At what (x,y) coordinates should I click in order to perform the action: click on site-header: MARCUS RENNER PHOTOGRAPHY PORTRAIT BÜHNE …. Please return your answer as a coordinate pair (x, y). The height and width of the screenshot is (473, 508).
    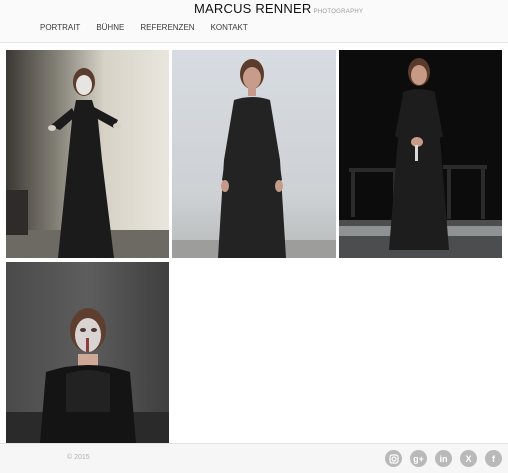
    Looking at the image, I should click on (254, 21).